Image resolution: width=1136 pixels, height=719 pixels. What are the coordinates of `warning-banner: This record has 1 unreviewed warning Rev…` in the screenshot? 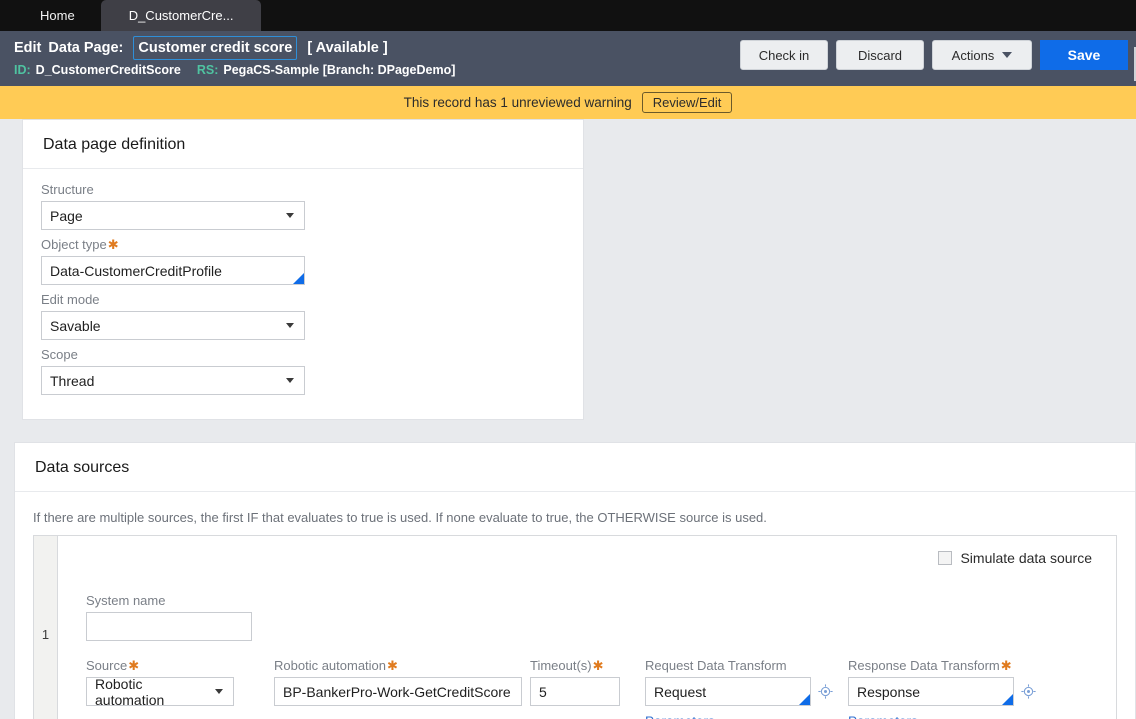 It's located at (568, 102).